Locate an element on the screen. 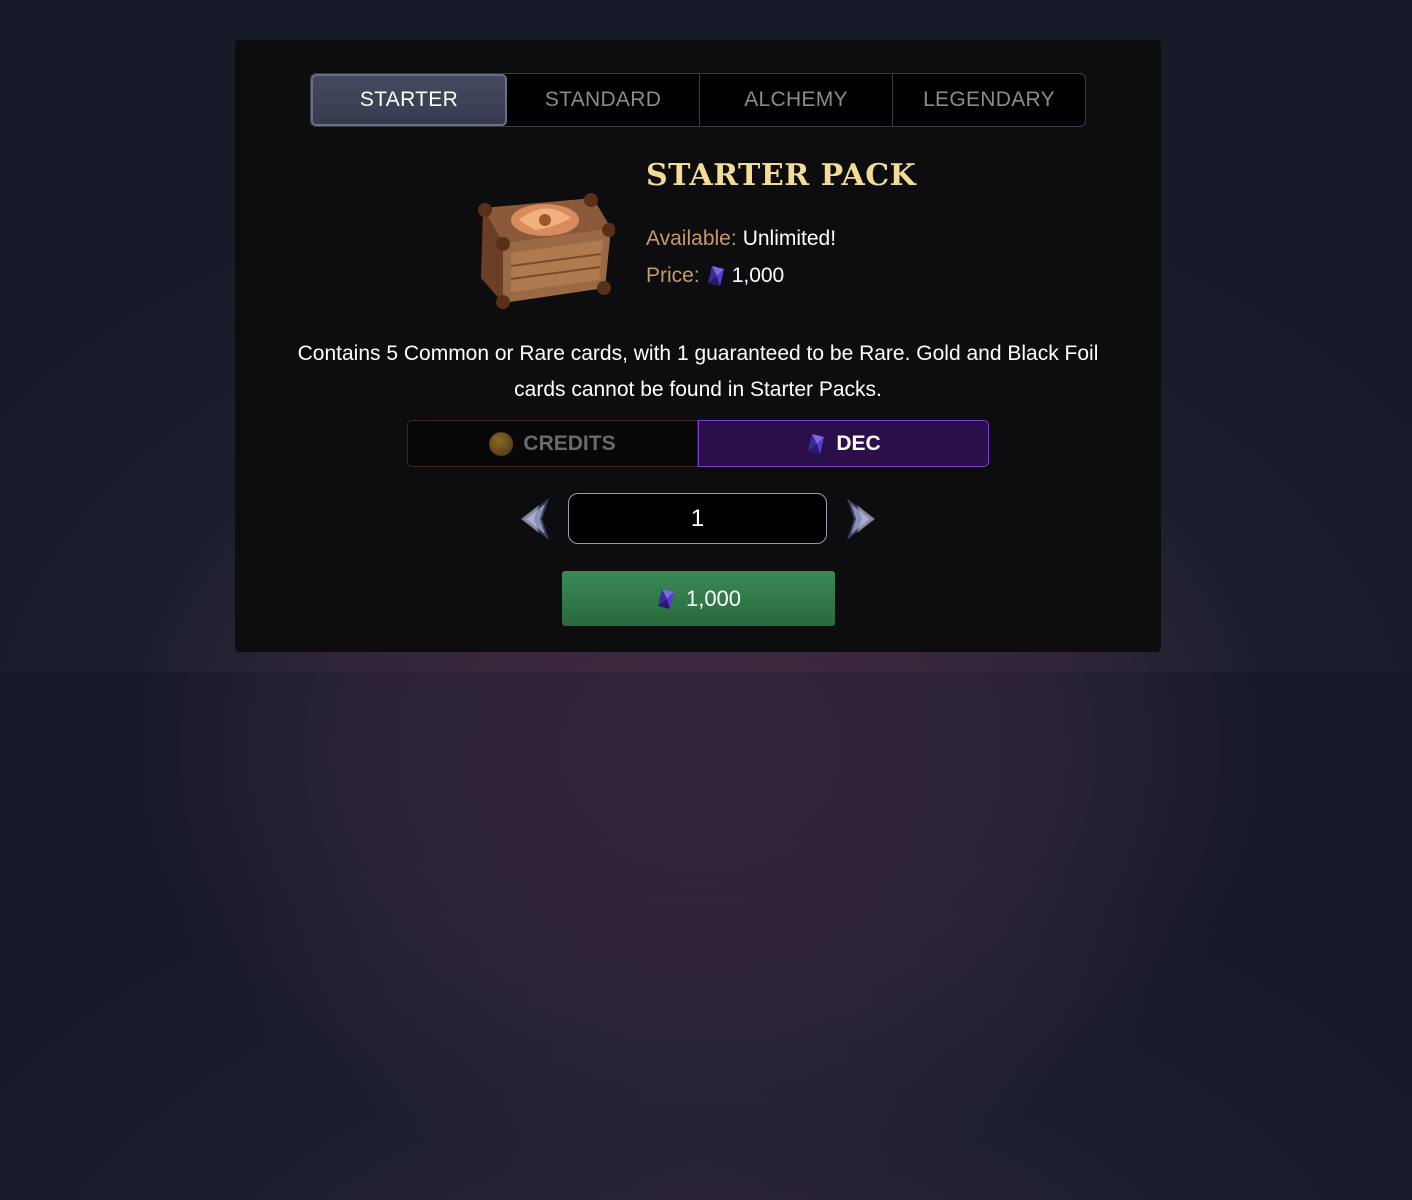  buy-amount: 1,000 is located at coordinates (713, 598).